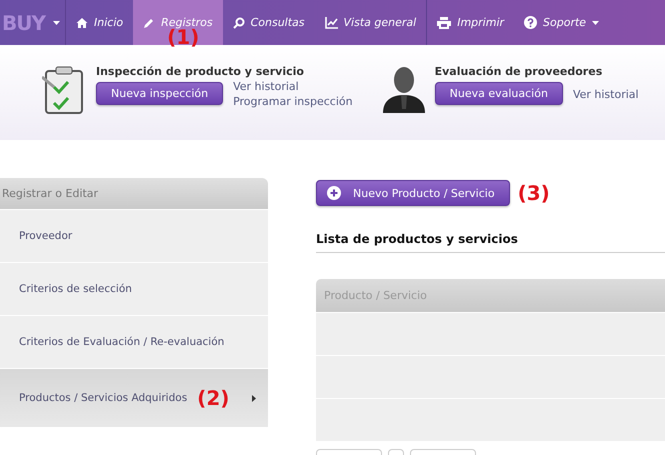 The image size is (665, 455). Describe the element at coordinates (149, 22) in the screenshot. I see `pencil-icon` at that location.